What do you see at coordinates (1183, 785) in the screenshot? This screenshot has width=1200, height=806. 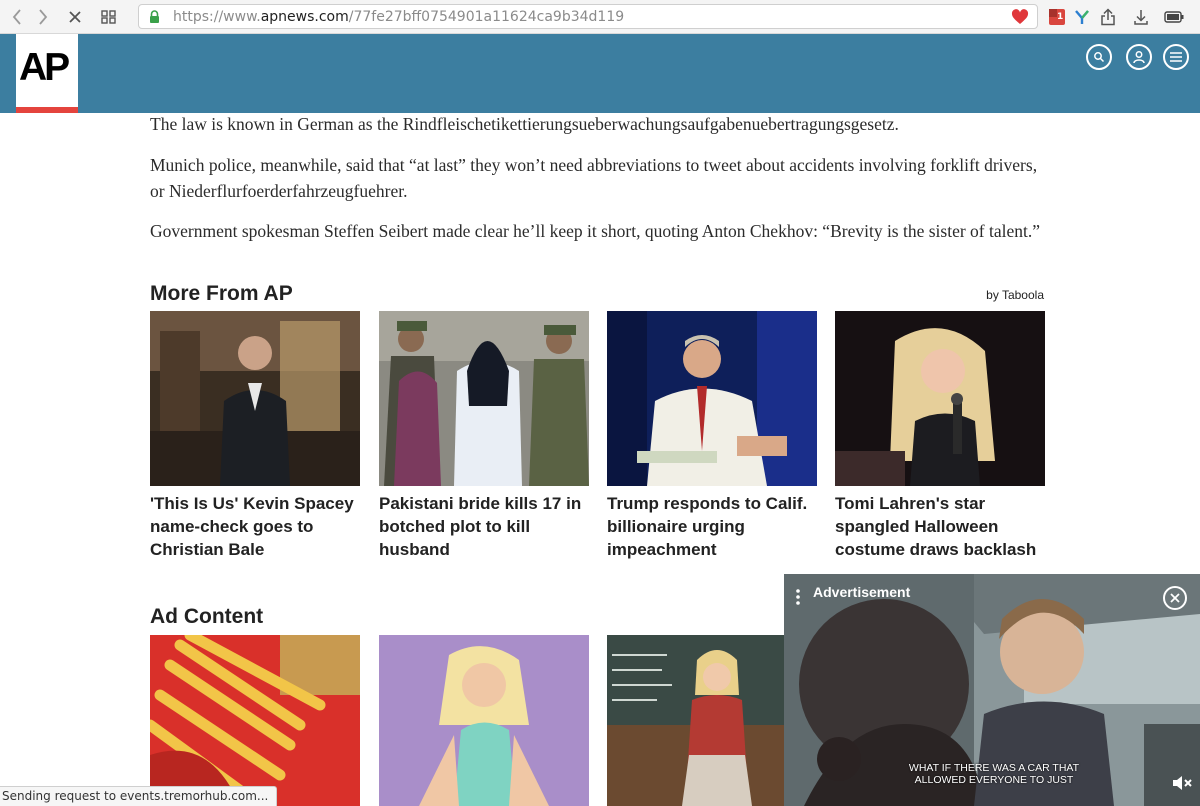 I see `mute-icon` at bounding box center [1183, 785].